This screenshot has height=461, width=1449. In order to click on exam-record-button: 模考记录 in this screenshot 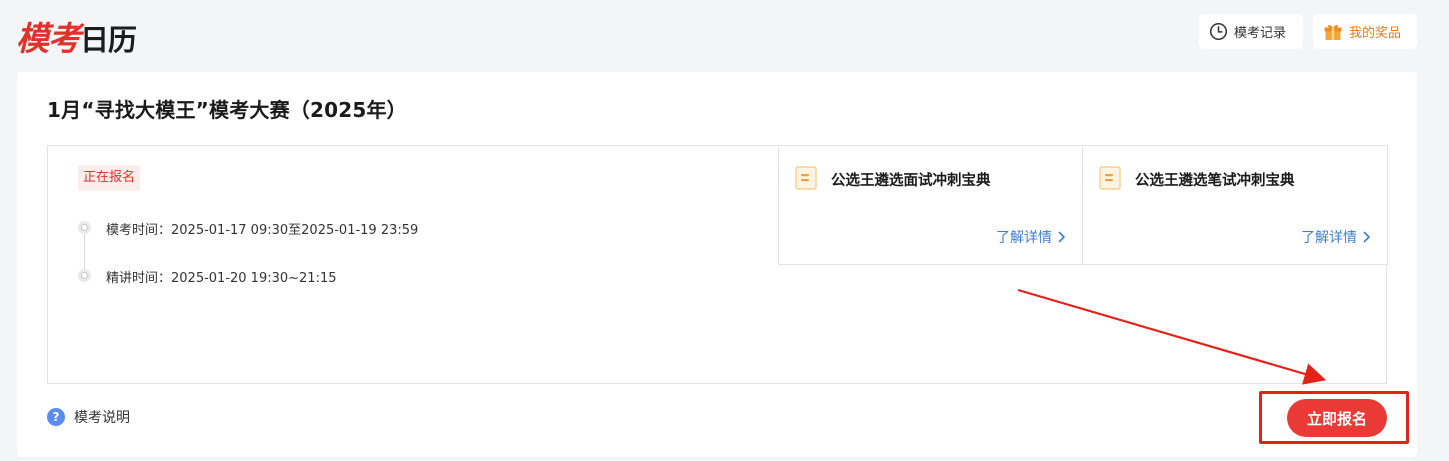, I will do `click(1251, 31)`.